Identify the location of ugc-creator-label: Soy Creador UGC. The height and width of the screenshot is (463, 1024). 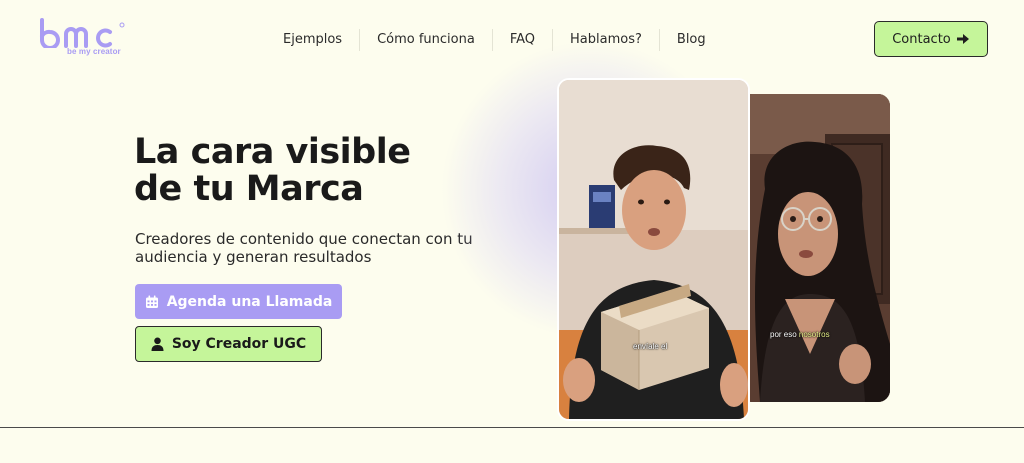
(239, 344).